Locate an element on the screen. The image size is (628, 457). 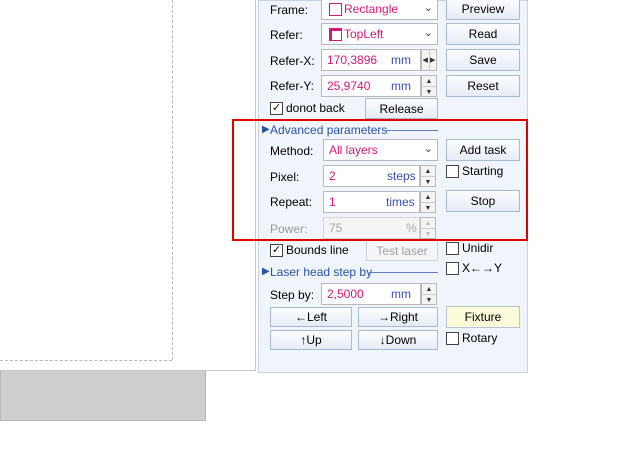
arrow-left-icon: ◀ is located at coordinates (426, 60).